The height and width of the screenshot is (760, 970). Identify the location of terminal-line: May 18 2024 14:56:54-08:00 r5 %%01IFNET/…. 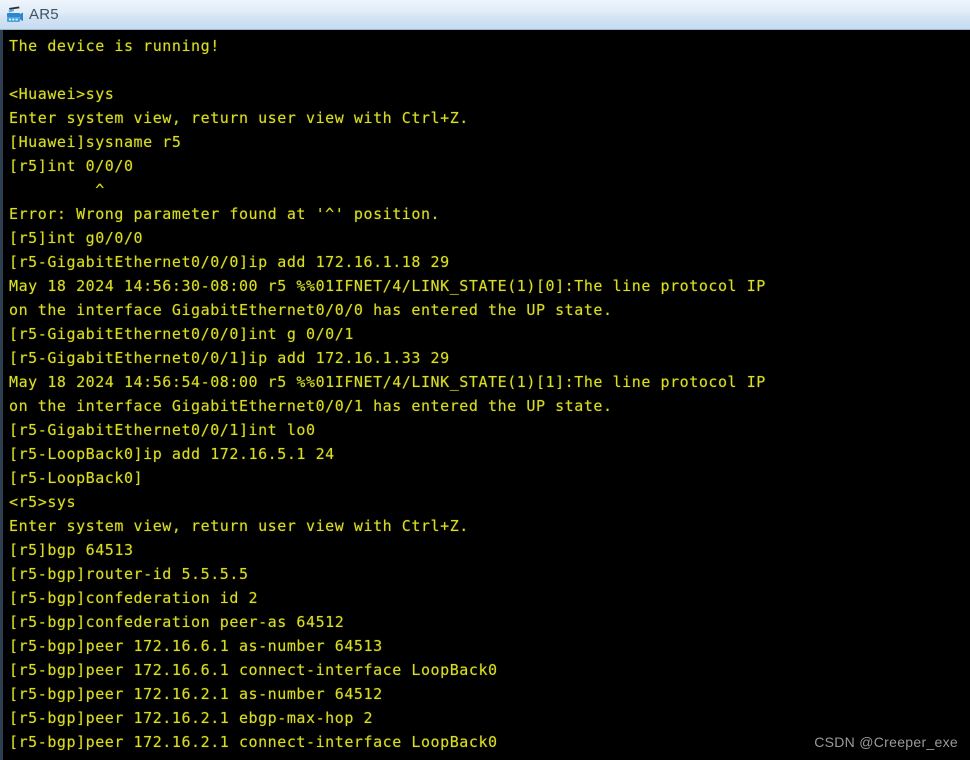
(387, 382).